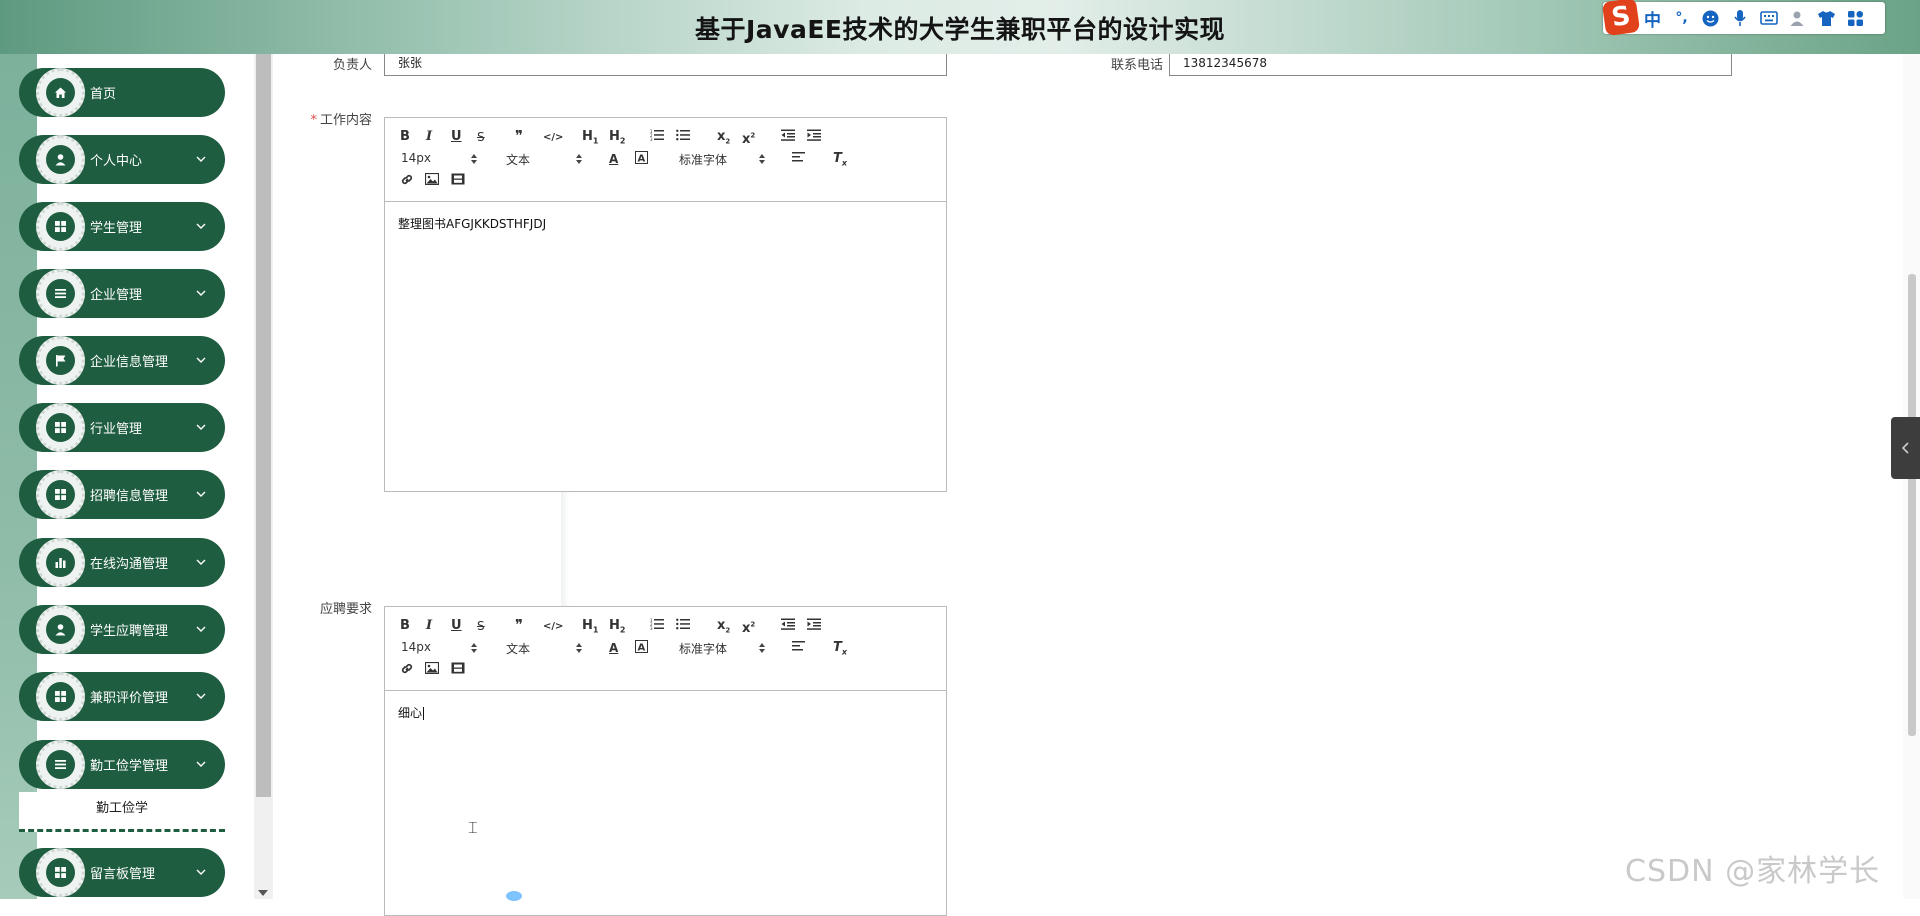 The image size is (1920, 916). Describe the element at coordinates (1826, 18) in the screenshot. I see `tshirt-icon` at that location.